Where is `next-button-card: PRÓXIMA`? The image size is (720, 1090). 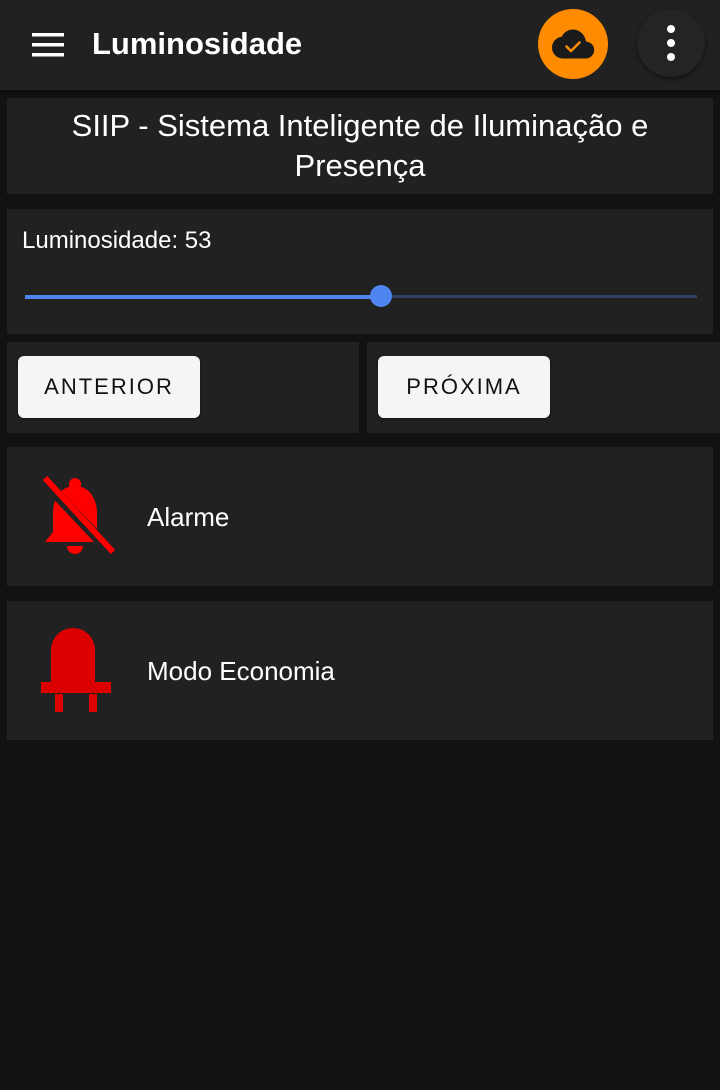 next-button-card: PRÓXIMA is located at coordinates (543, 387).